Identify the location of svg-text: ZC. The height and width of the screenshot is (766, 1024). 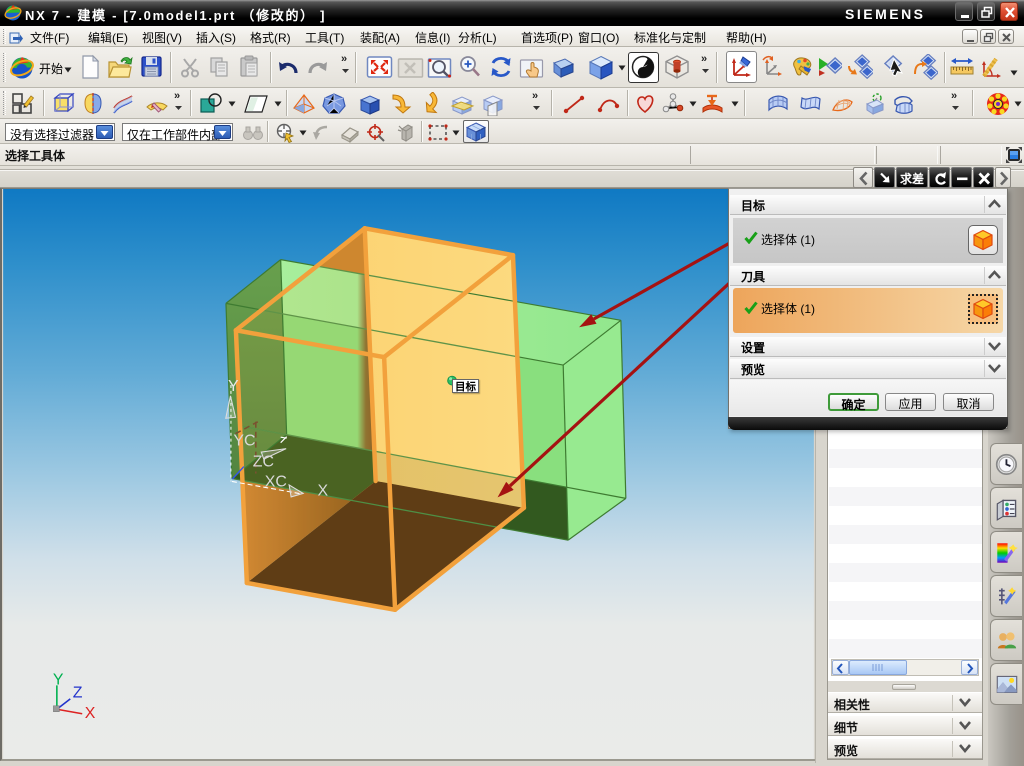
(263, 462).